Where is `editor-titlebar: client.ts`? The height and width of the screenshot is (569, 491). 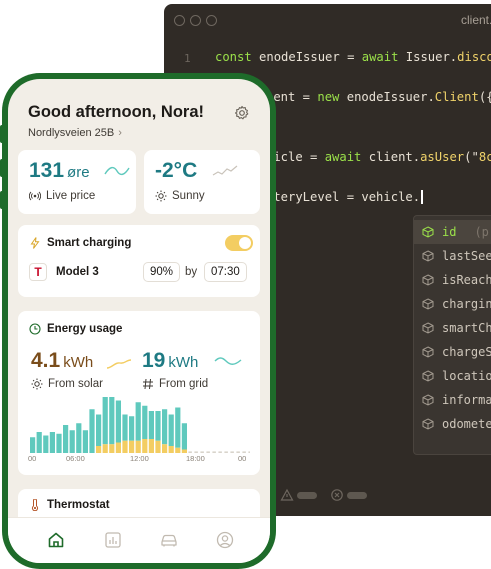
editor-titlebar: client.ts is located at coordinates (327, 20).